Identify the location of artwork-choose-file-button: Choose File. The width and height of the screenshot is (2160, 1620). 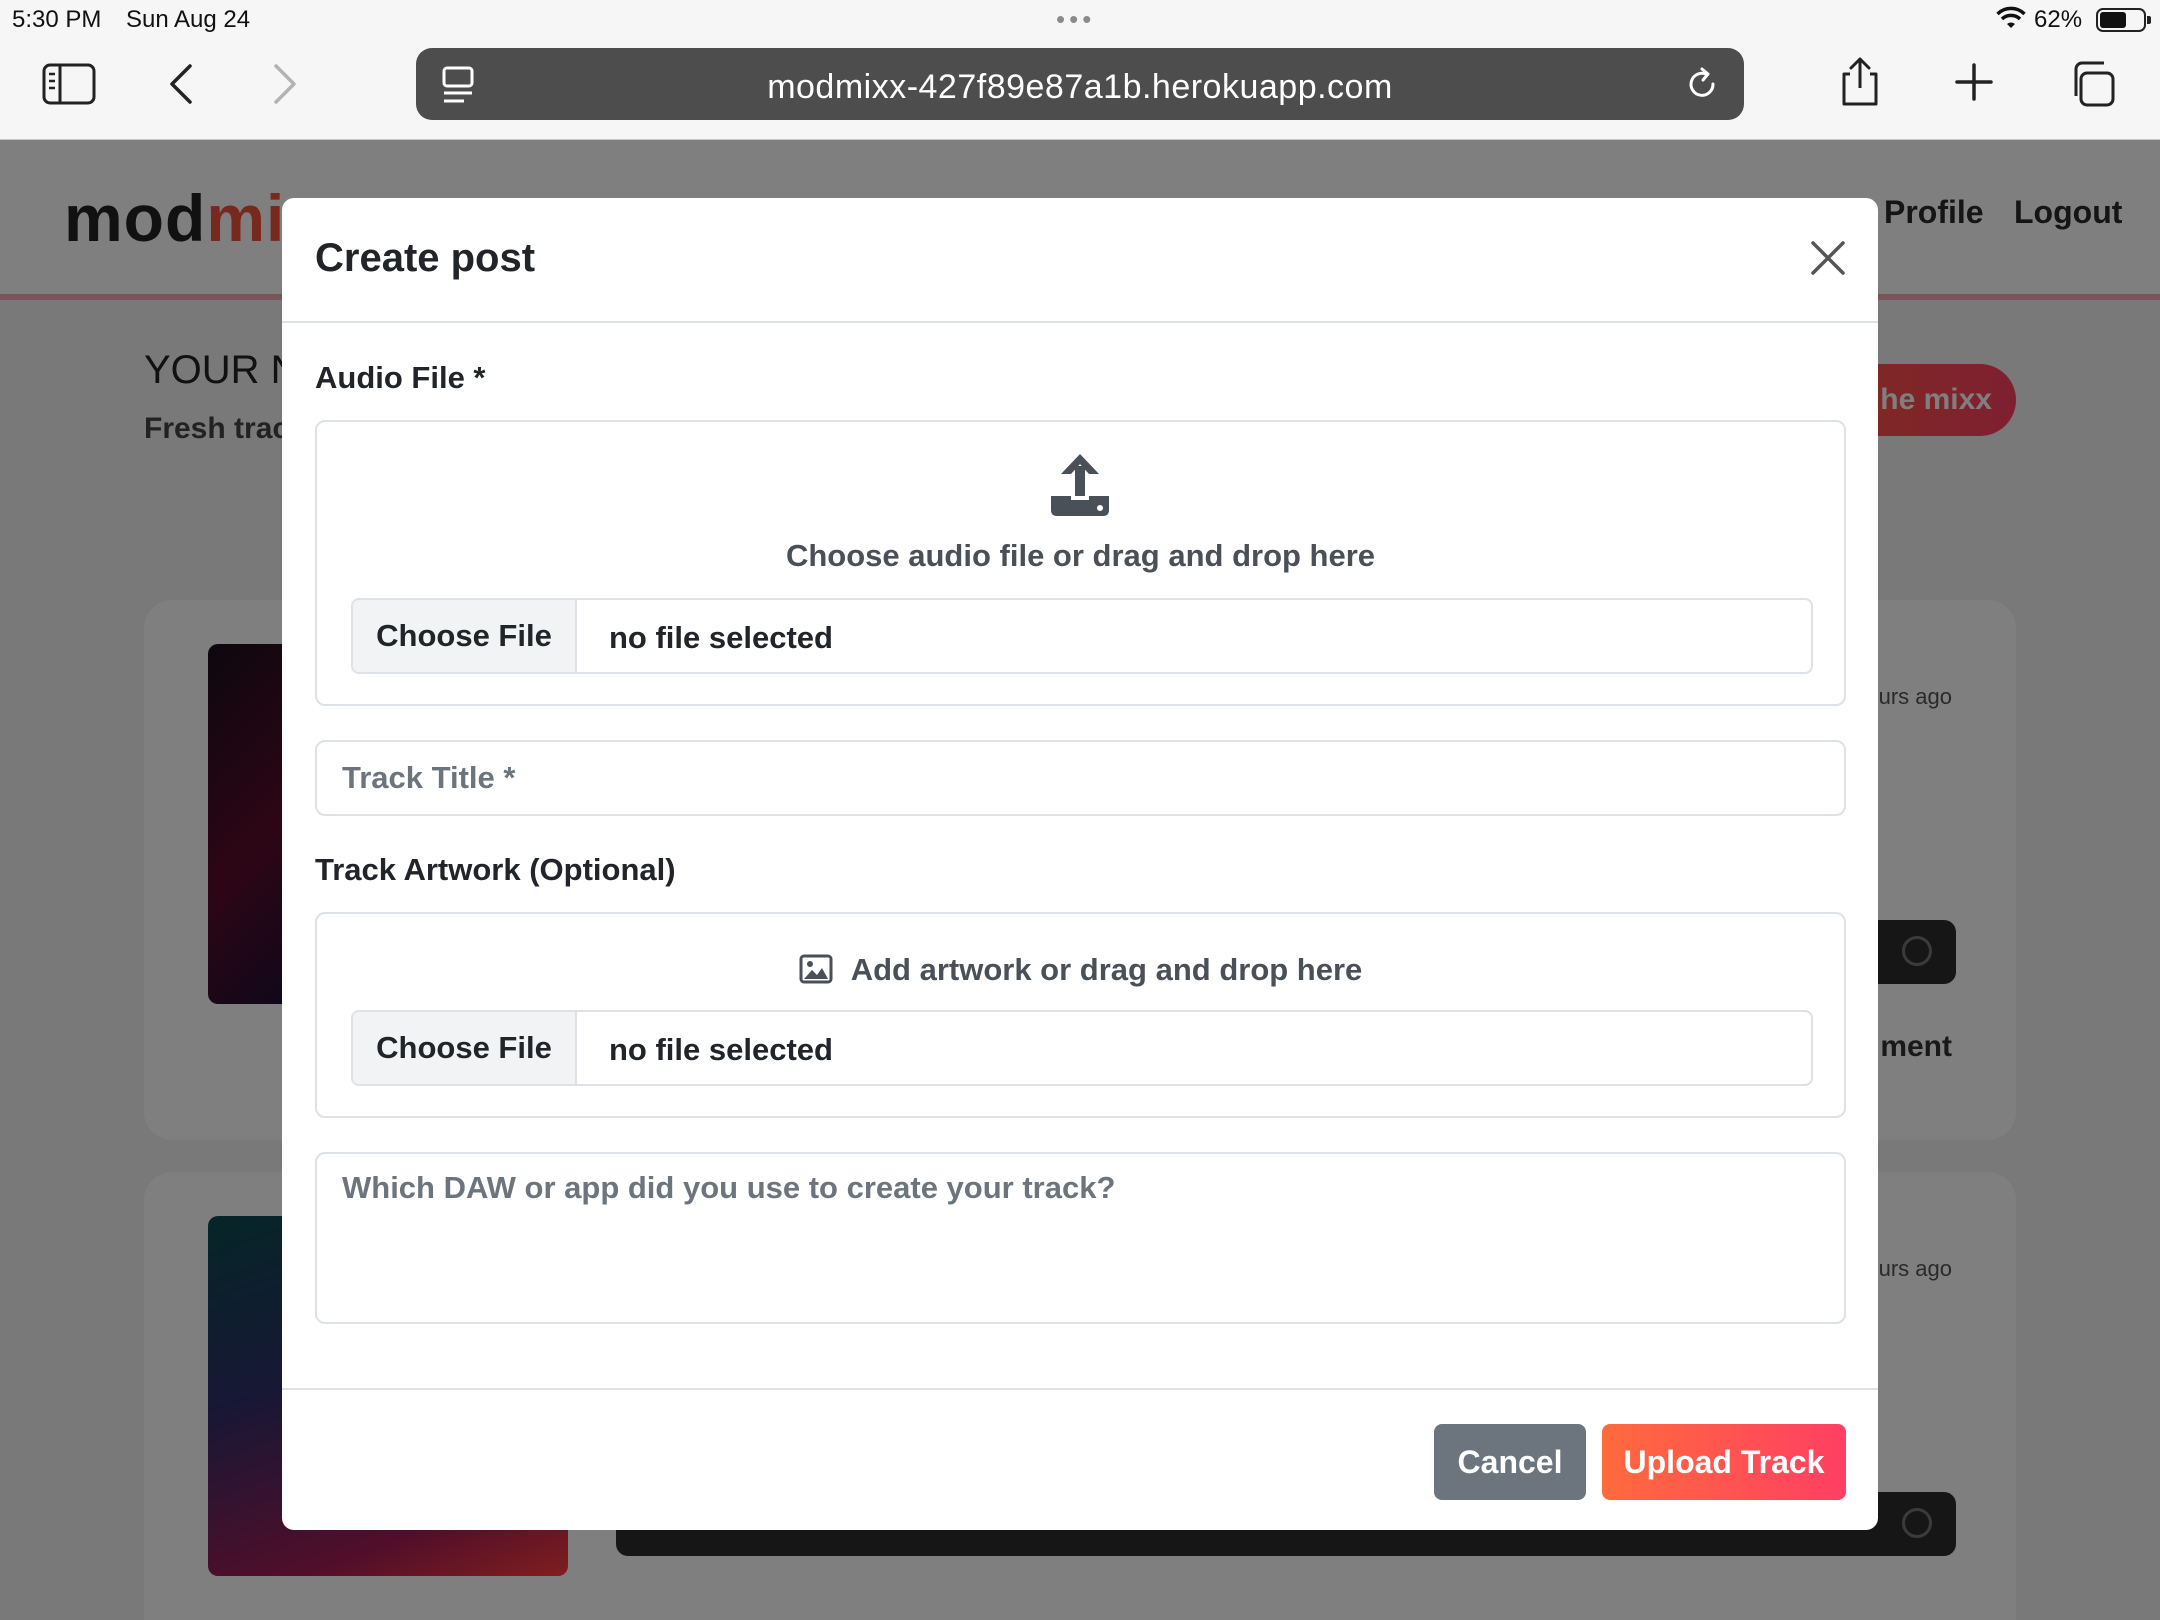
(465, 1048).